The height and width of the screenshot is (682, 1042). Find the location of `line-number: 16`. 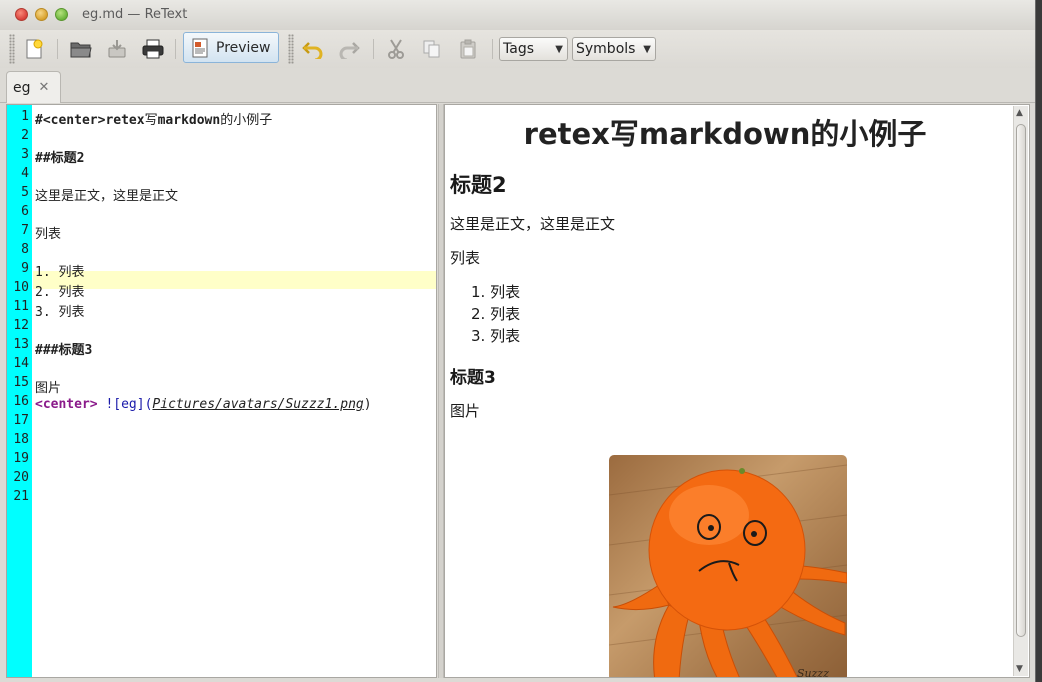

line-number: 16 is located at coordinates (21, 401).